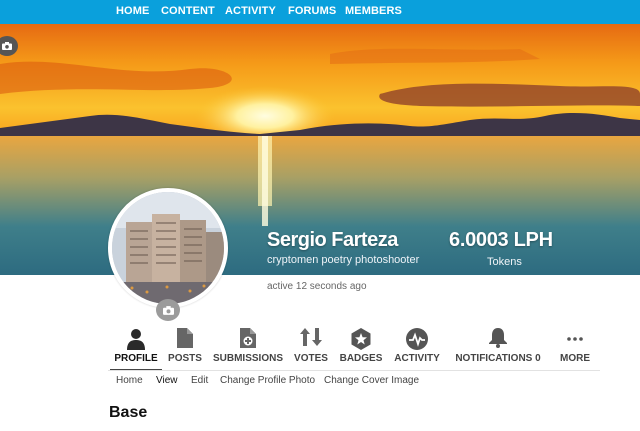  I want to click on avatar-photo, so click(168, 248).